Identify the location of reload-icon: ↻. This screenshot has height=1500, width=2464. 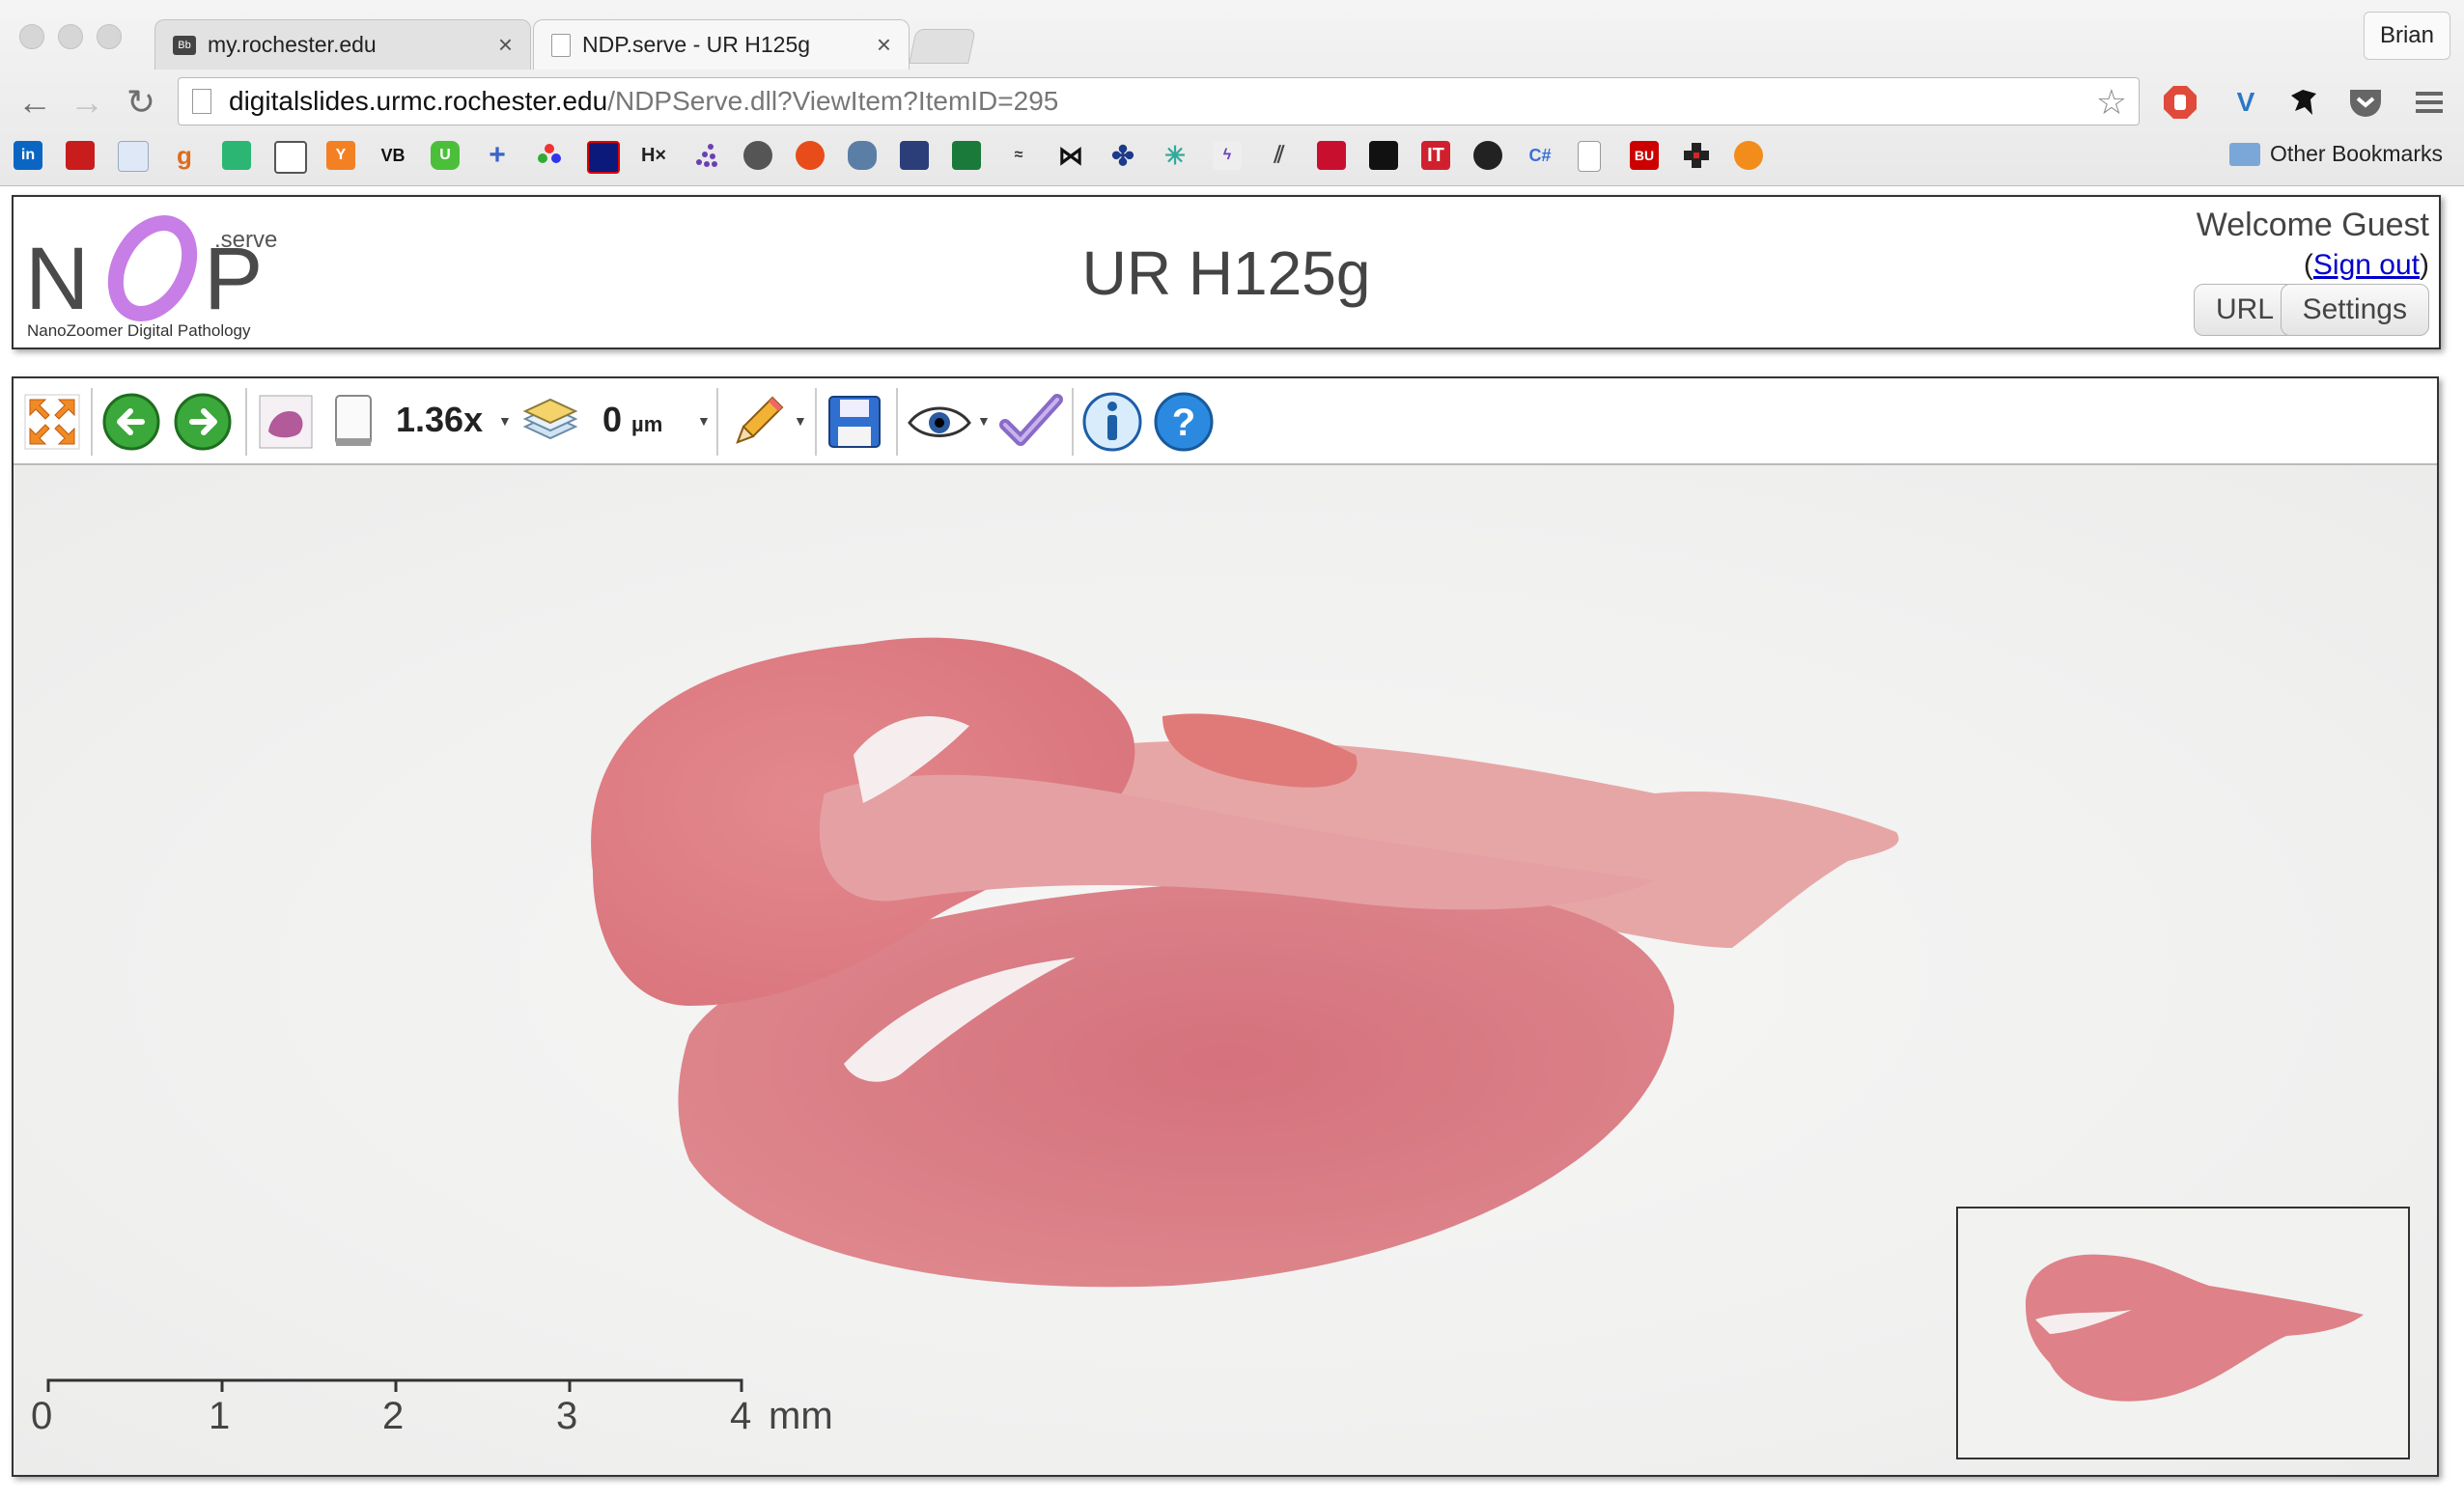
(141, 102).